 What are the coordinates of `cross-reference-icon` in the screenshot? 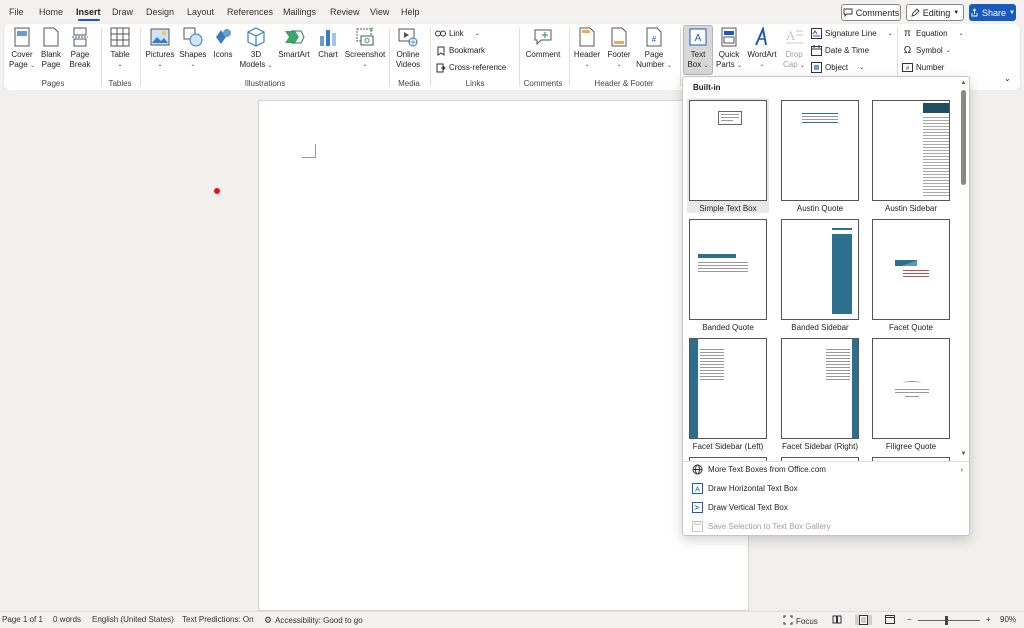 It's located at (440, 67).